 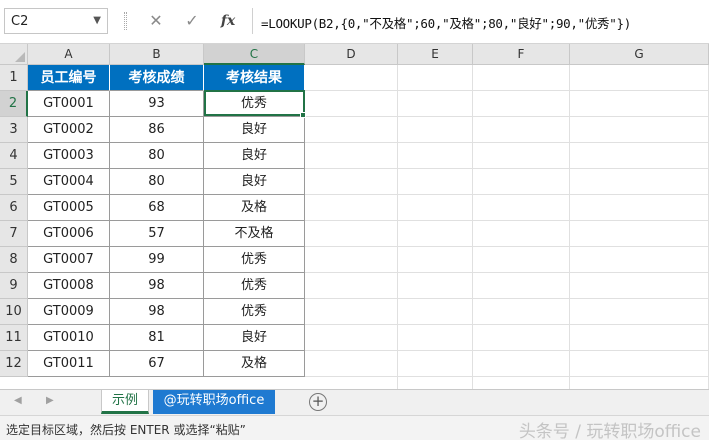 What do you see at coordinates (254, 234) in the screenshot?
I see `cell-result: 不及格` at bounding box center [254, 234].